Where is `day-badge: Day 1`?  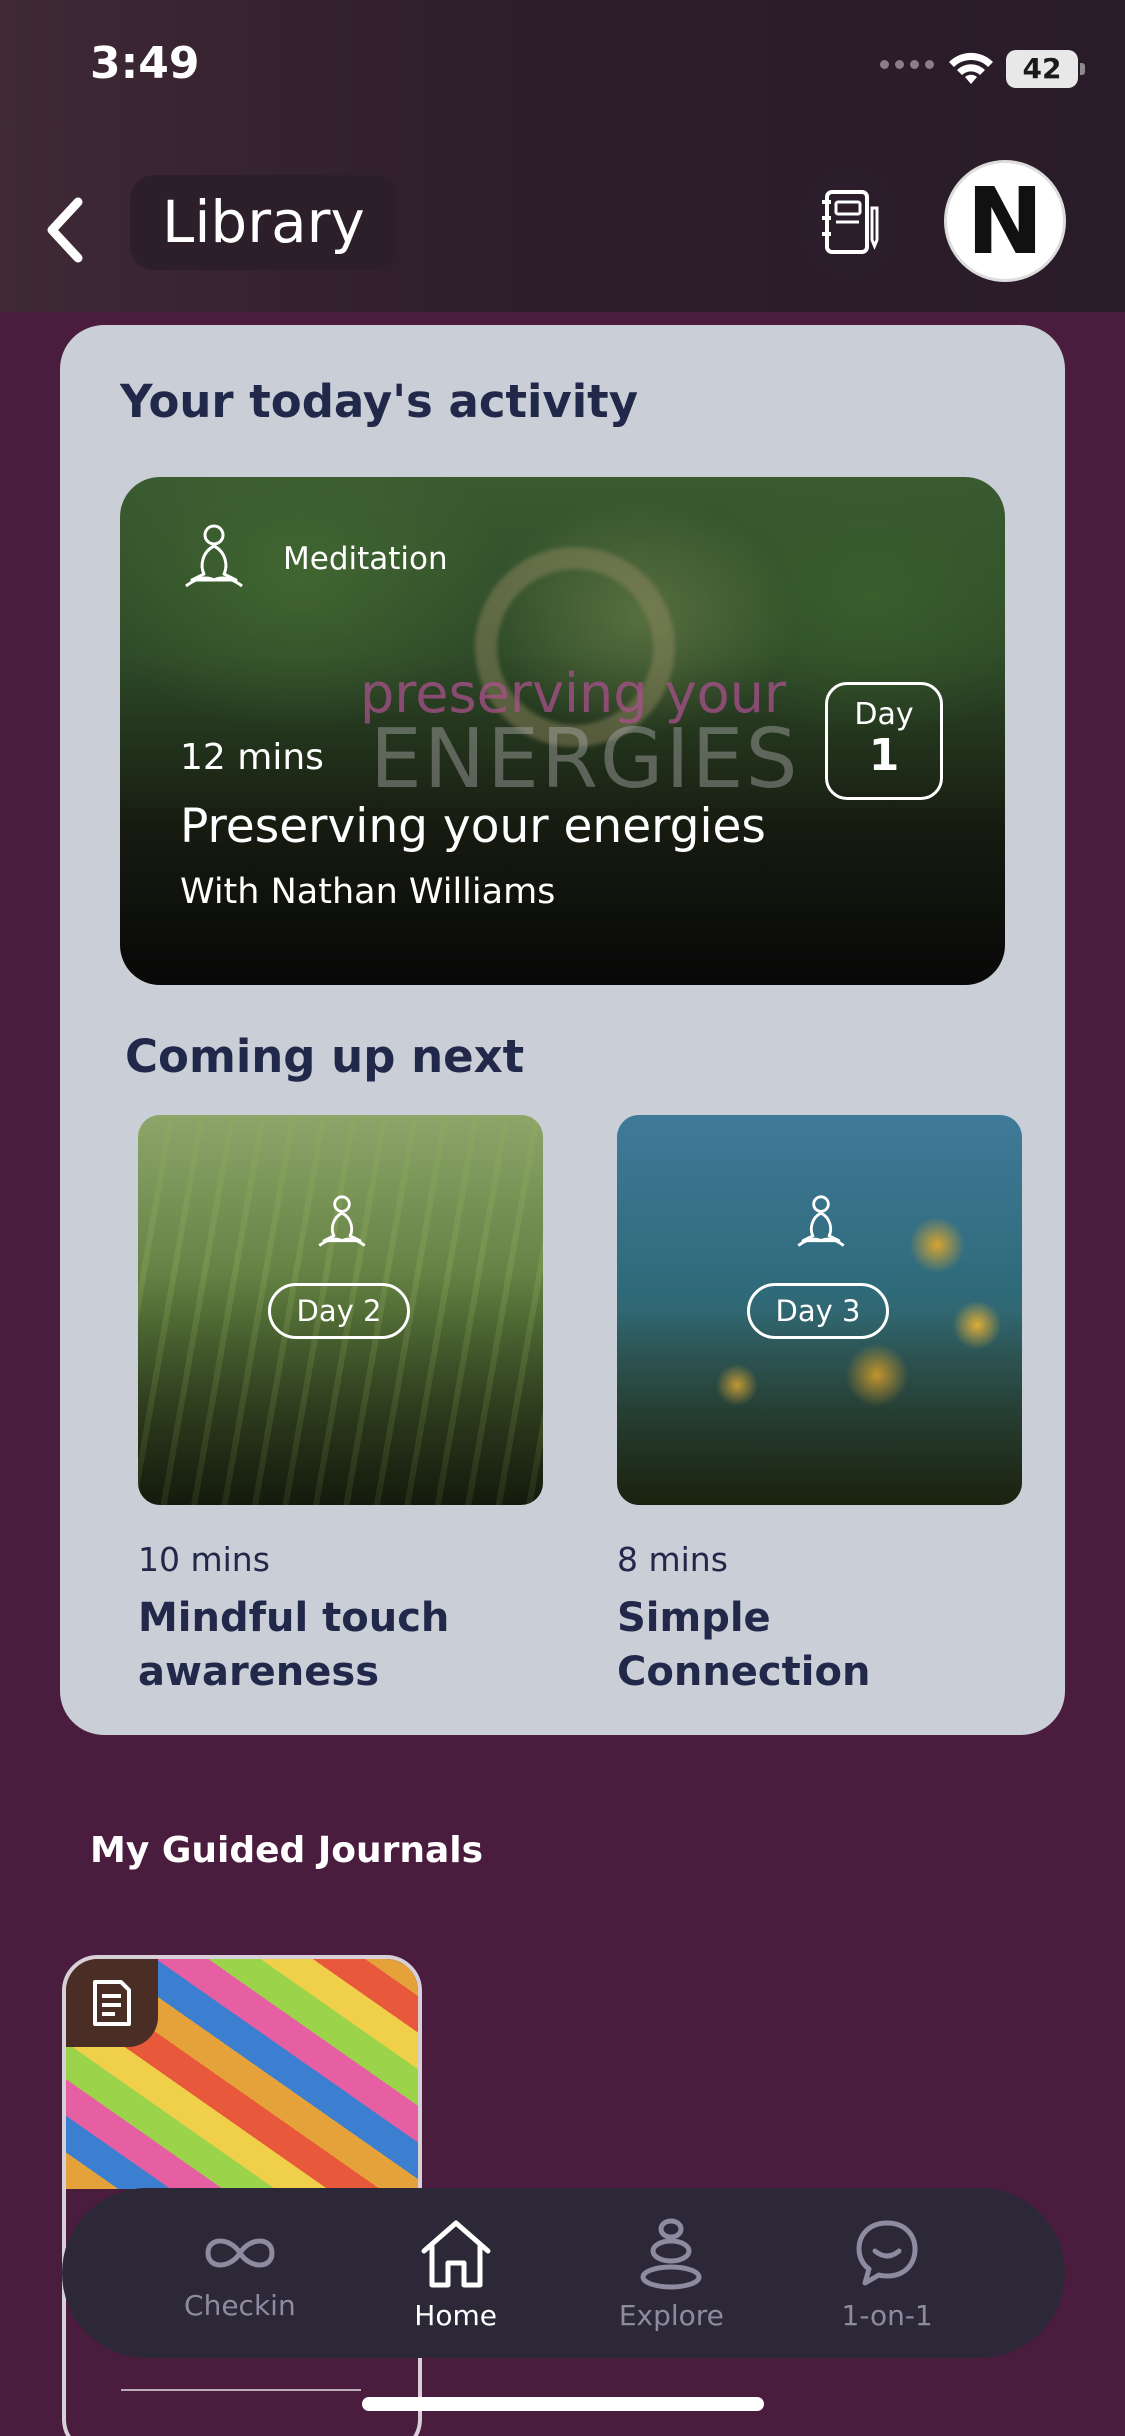
day-badge: Day 1 is located at coordinates (884, 741).